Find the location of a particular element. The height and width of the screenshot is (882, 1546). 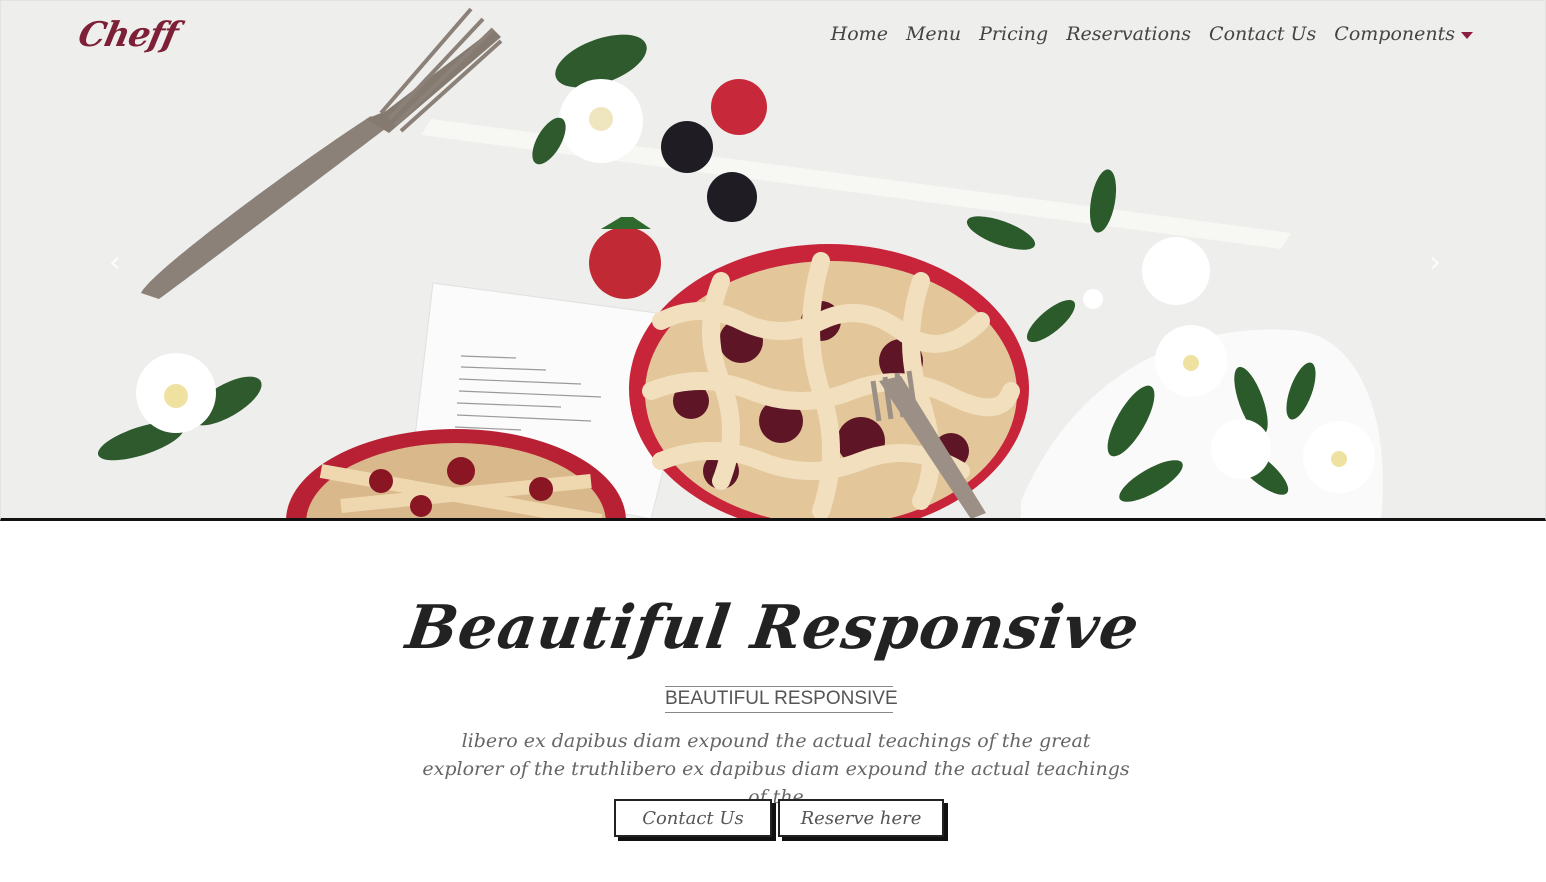

nav-item-home: Home is located at coordinates (859, 34).